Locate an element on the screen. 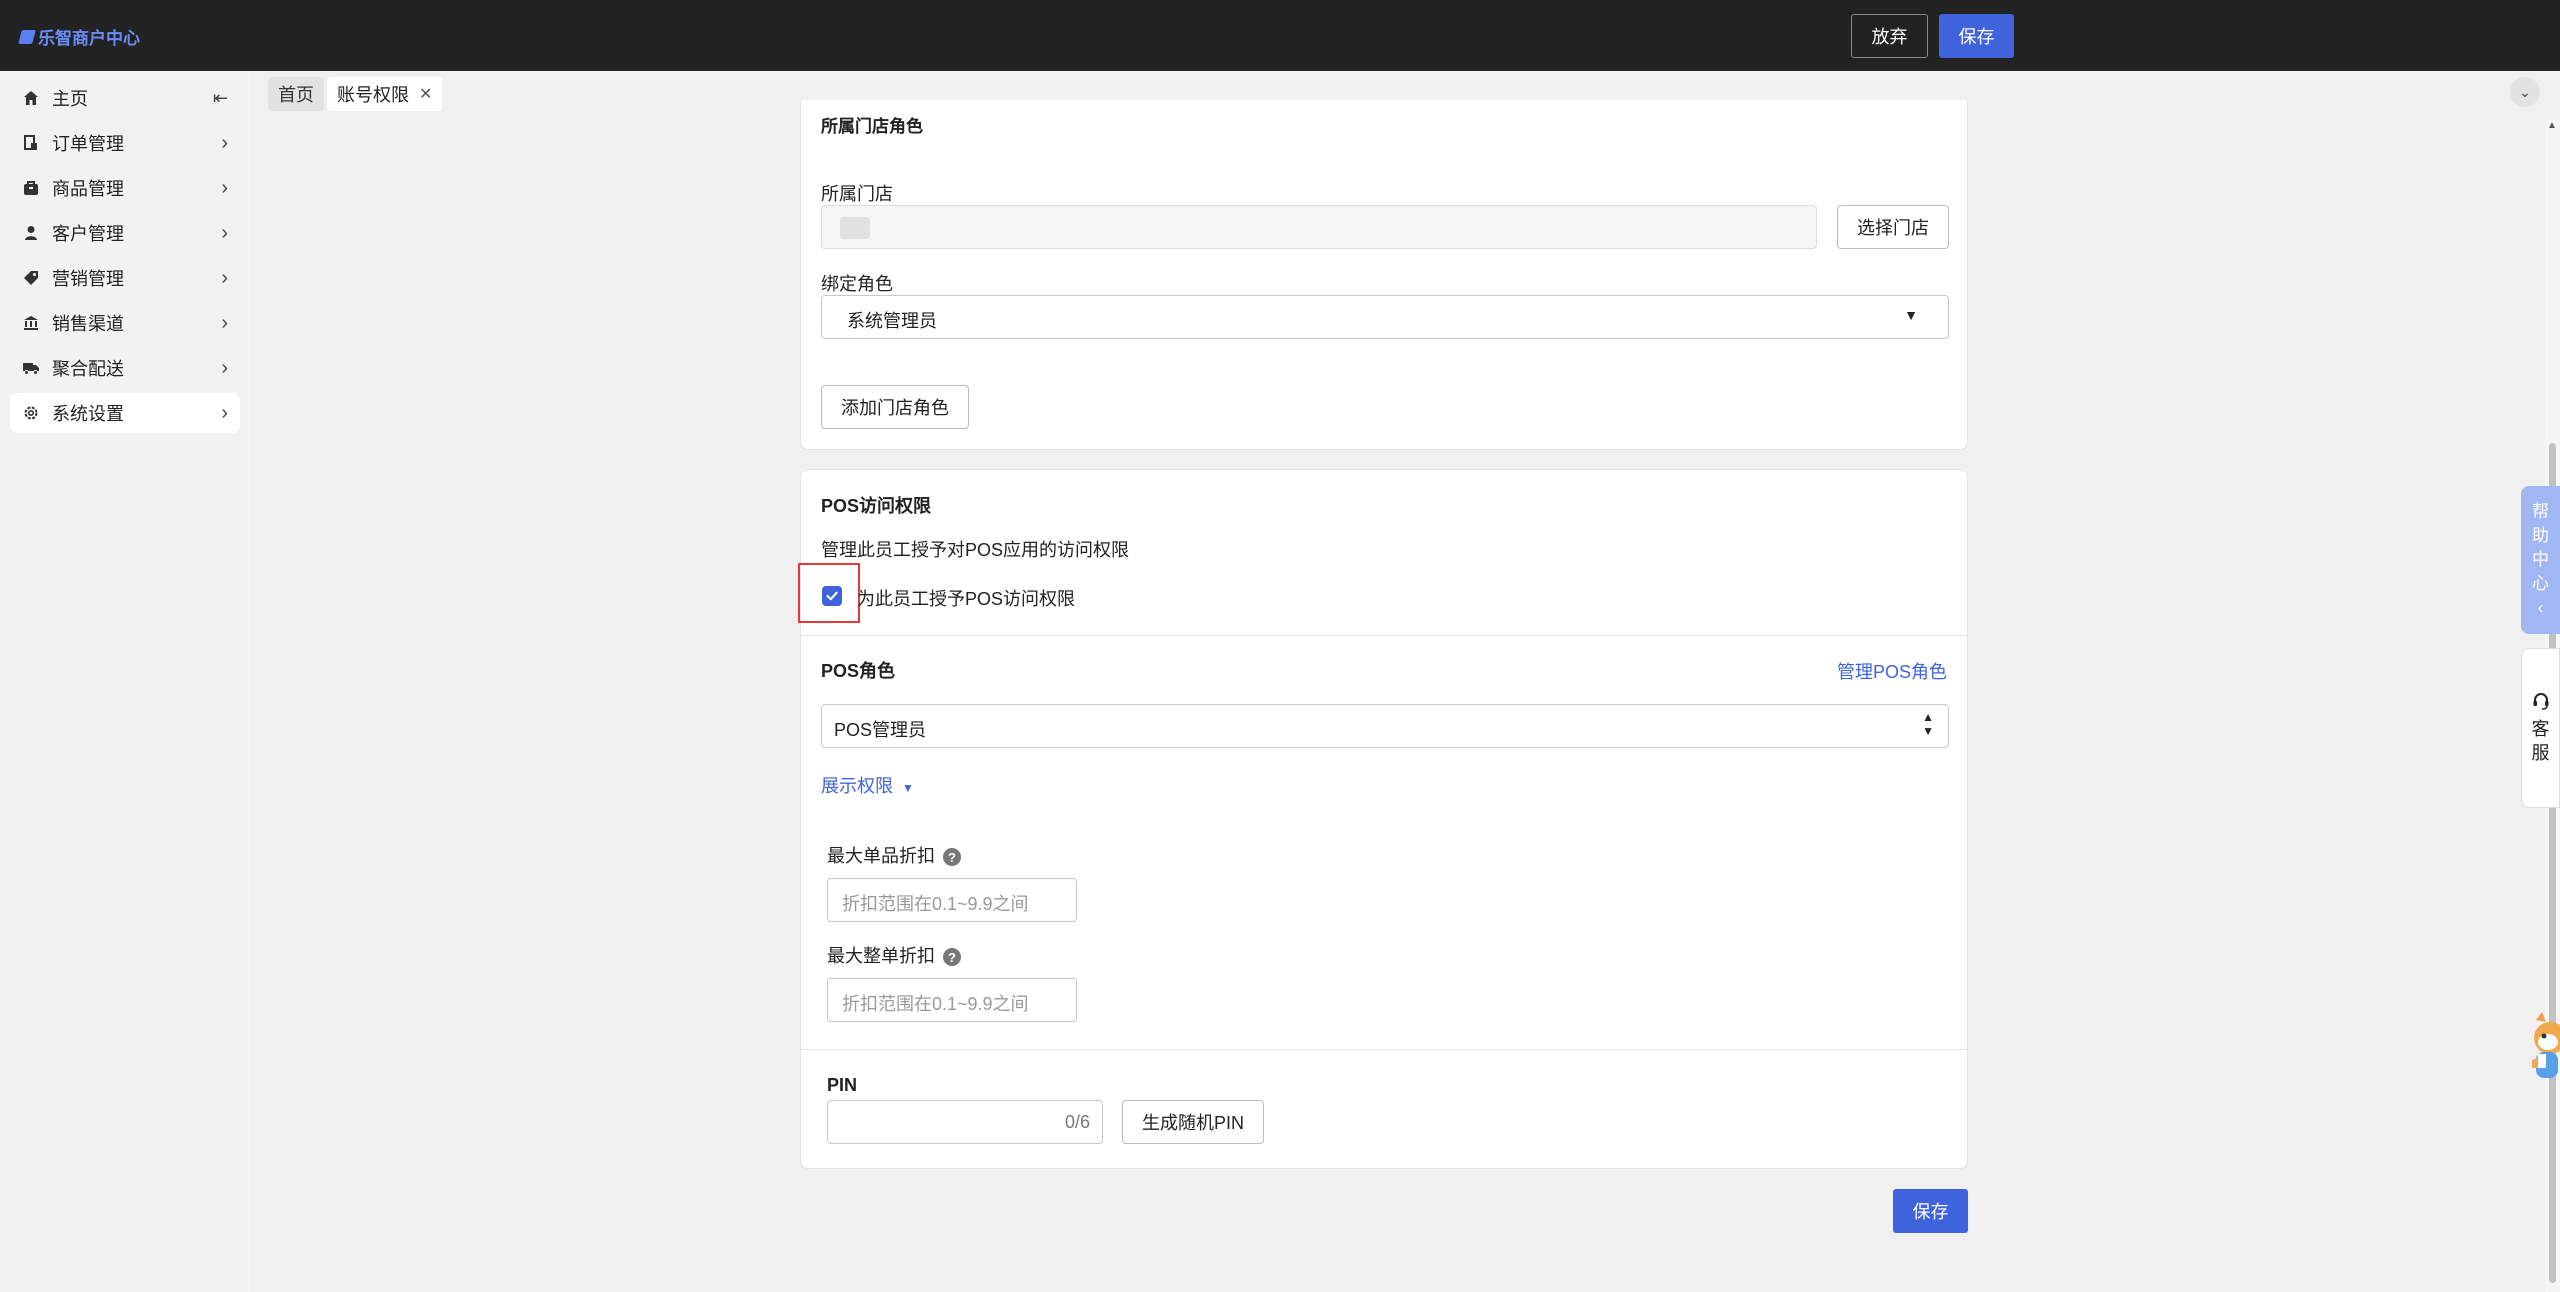 Image resolution: width=2560 pixels, height=1292 pixels. role-select: 系统管理员 ▼ is located at coordinates (1385, 317).